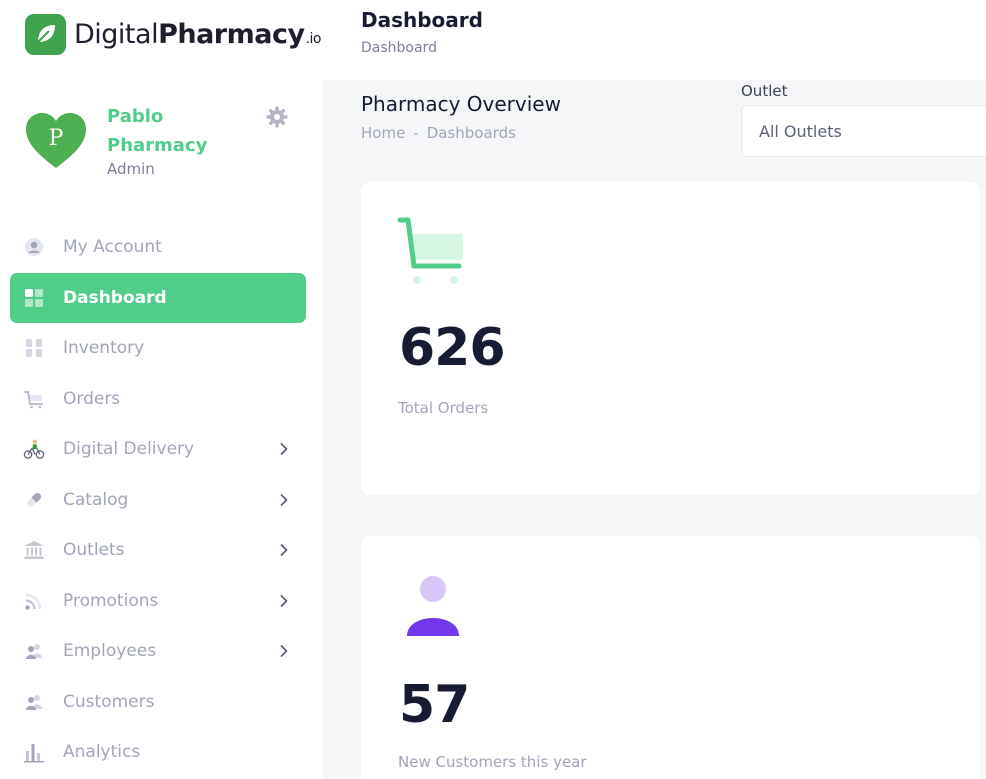 The height and width of the screenshot is (779, 986). I want to click on page-title: Dashboard, so click(422, 20).